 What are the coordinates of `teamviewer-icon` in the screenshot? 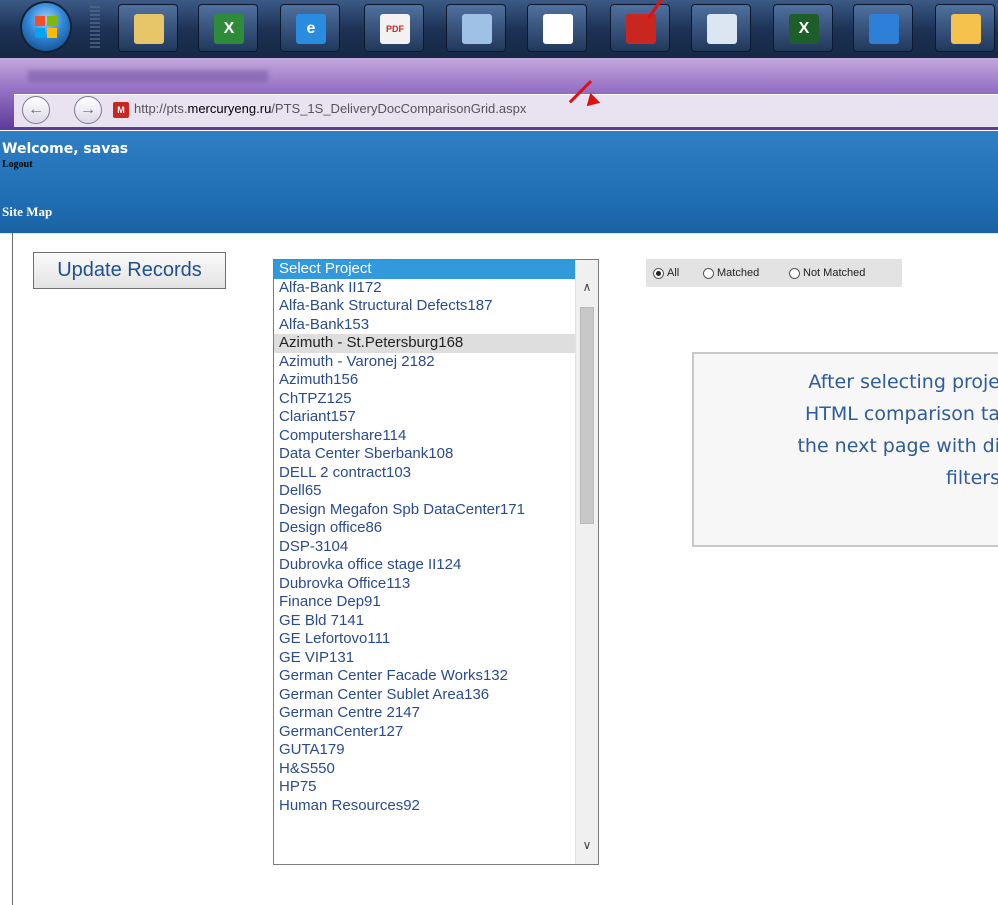 It's located at (884, 29).